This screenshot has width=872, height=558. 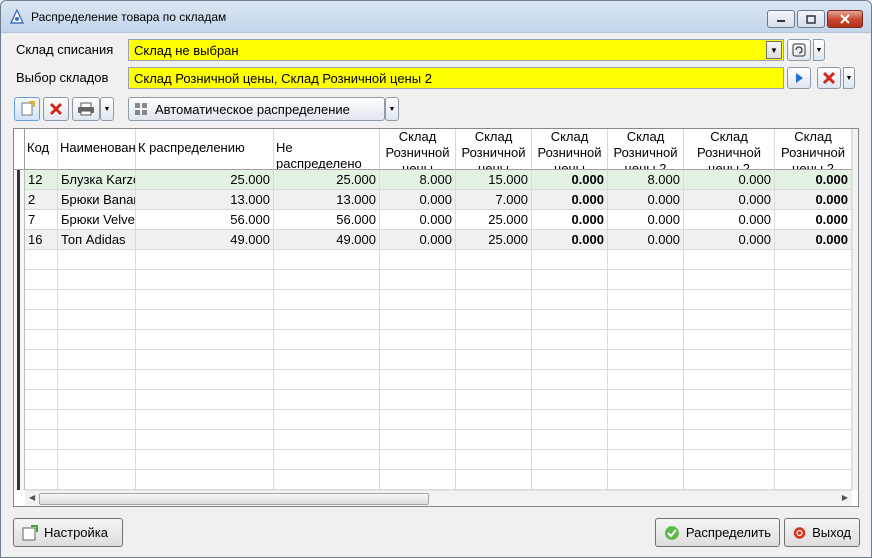 I want to click on auto-distribute-button: Автоматическое распределение, so click(x=256, y=109).